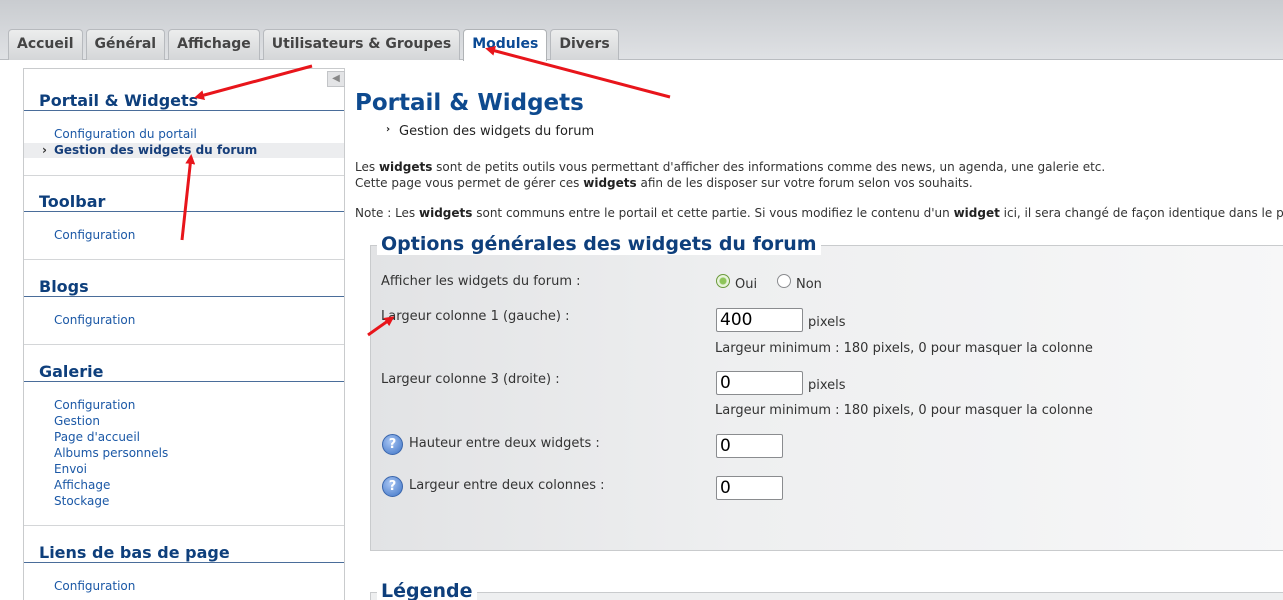  What do you see at coordinates (497, 131) in the screenshot?
I see `breadcrumb-item: Gestion des widgets du forum` at bounding box center [497, 131].